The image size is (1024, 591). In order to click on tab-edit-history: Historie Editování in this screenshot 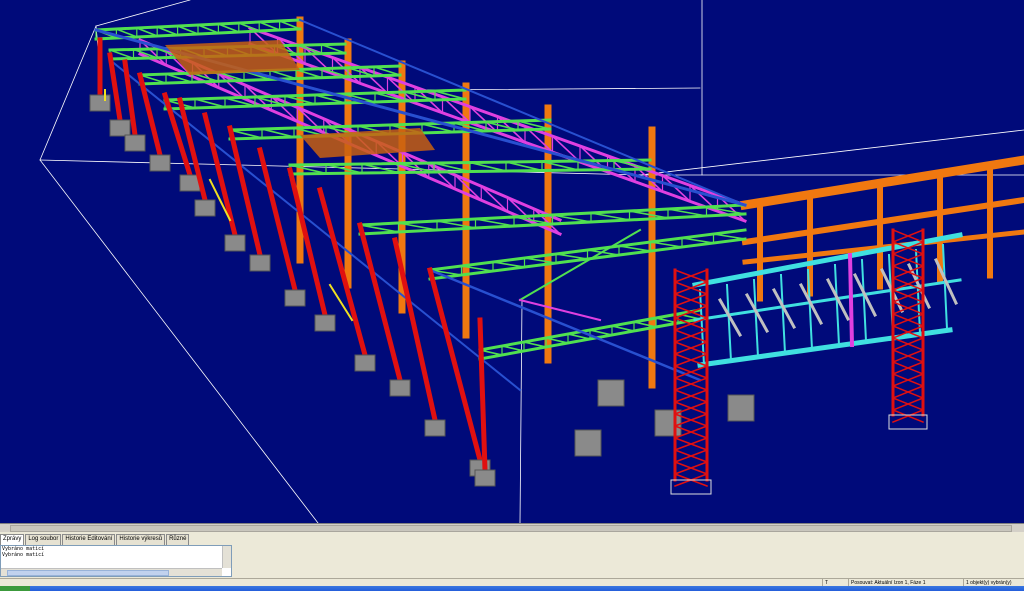, I will do `click(89, 539)`.